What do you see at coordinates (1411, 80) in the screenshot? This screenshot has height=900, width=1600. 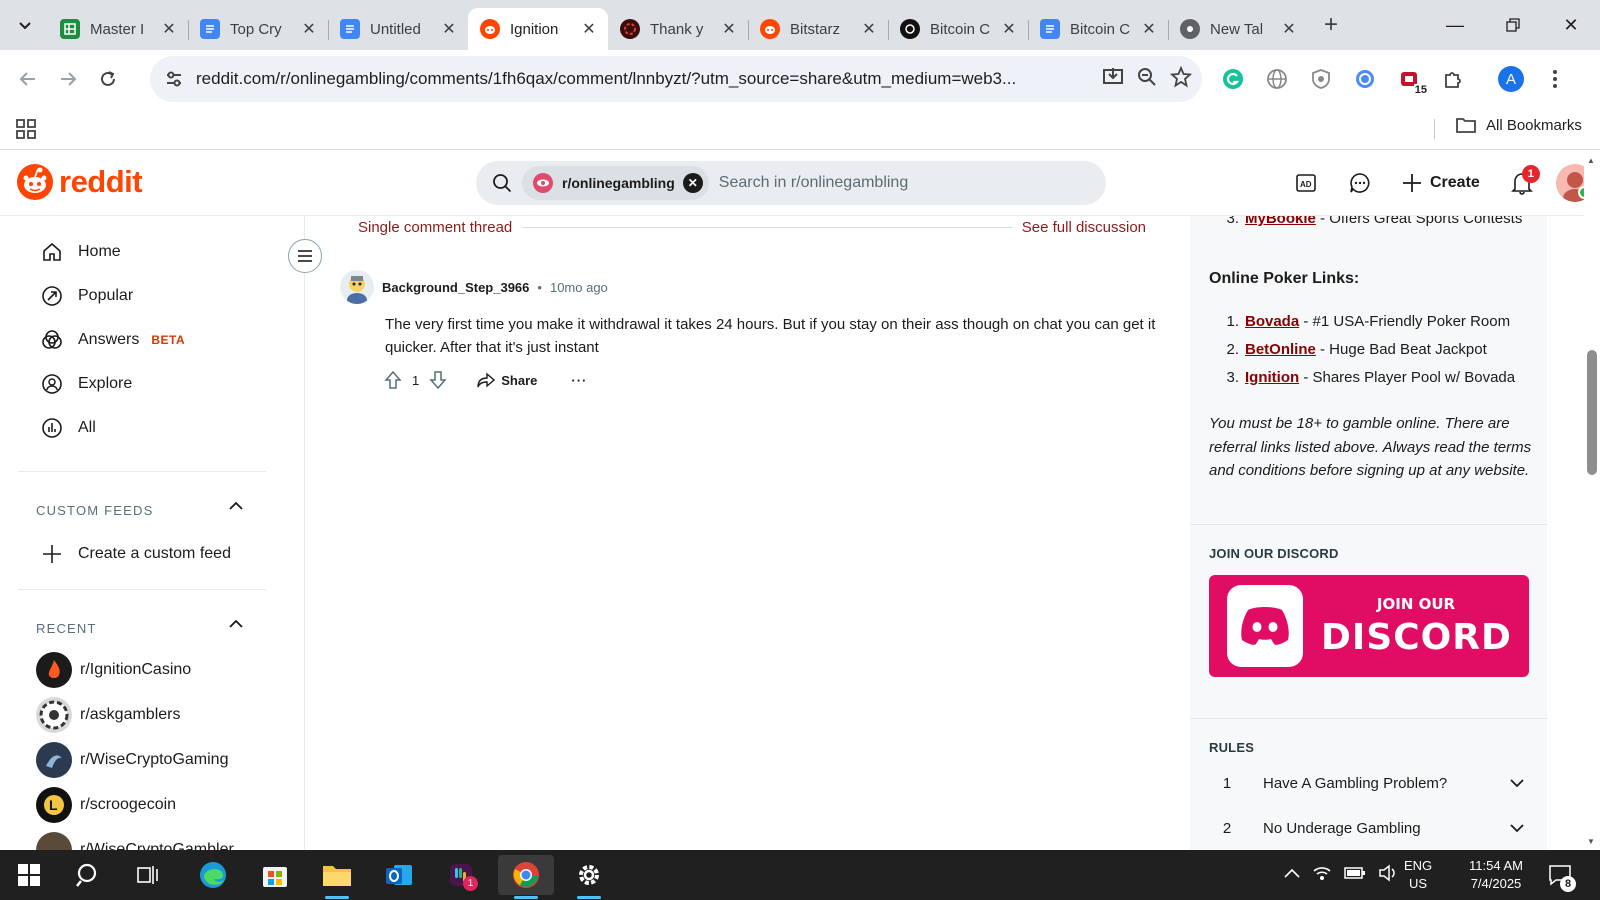 I see `casino-extension-icon: 15` at bounding box center [1411, 80].